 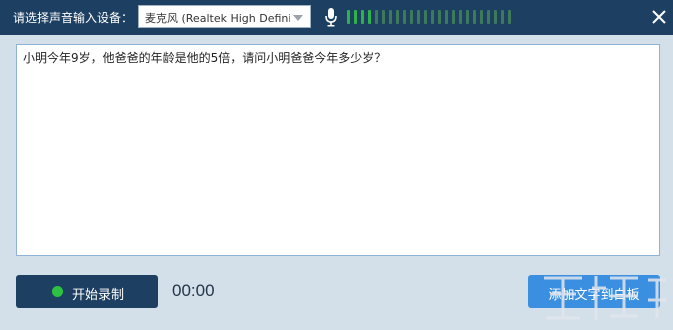 I want to click on close-icon, so click(x=659, y=17).